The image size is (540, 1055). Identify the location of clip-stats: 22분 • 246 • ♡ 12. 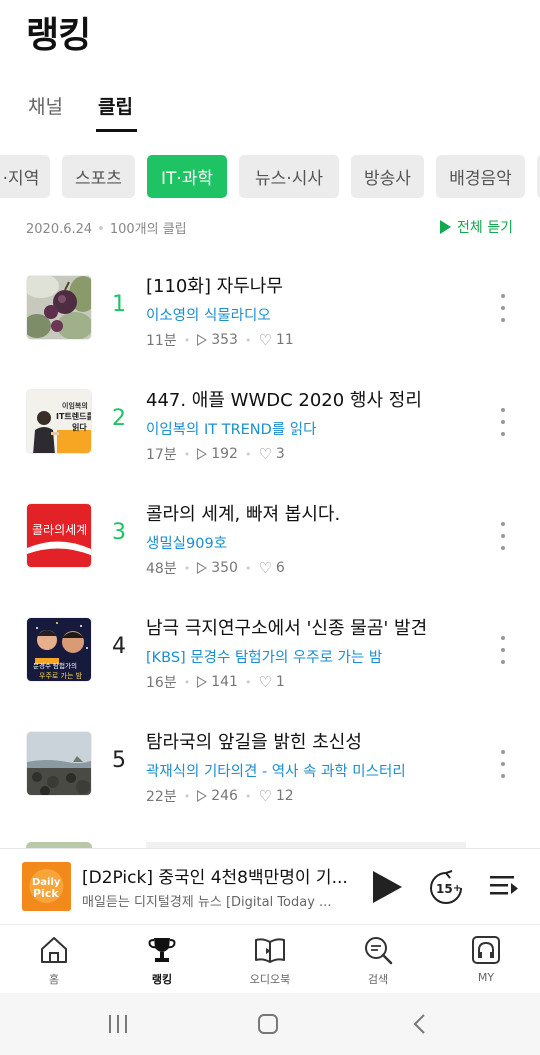
(220, 796).